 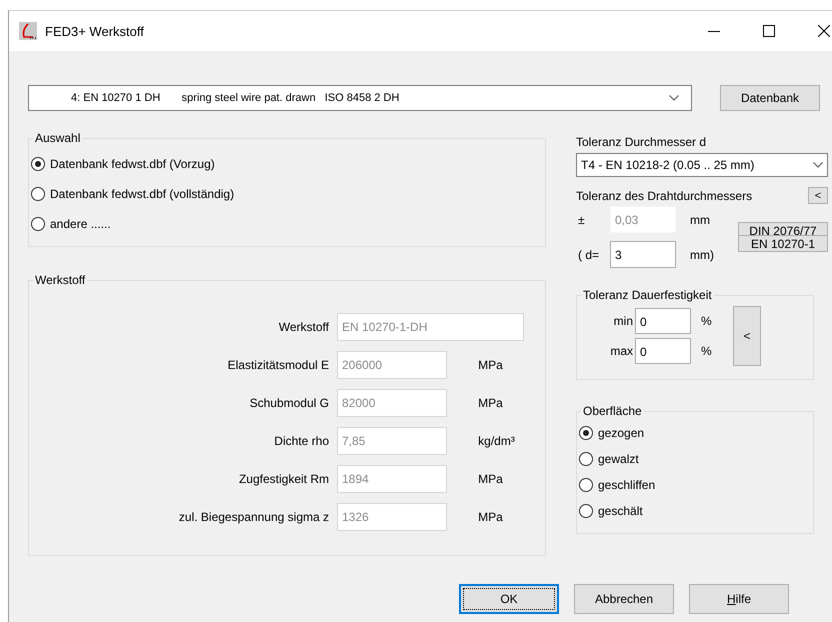 I want to click on group-title: Toleranz Dauerfestigkeit, so click(x=647, y=295).